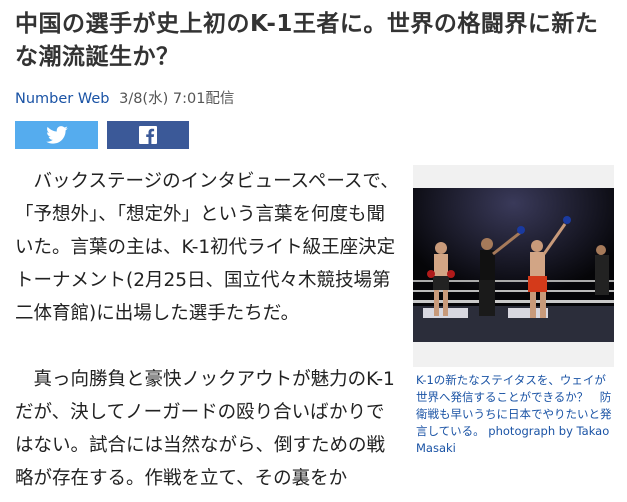 The width and height of the screenshot is (627, 502). I want to click on byline: Number Web 3/8(水) 7:01配信, so click(124, 97).